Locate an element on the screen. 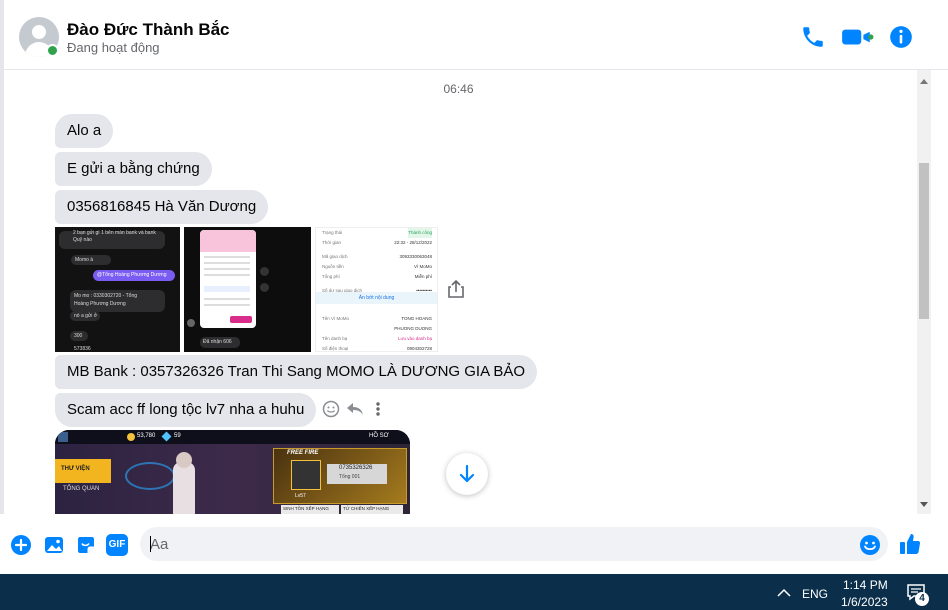  arrow-down-icon is located at coordinates (467, 473).